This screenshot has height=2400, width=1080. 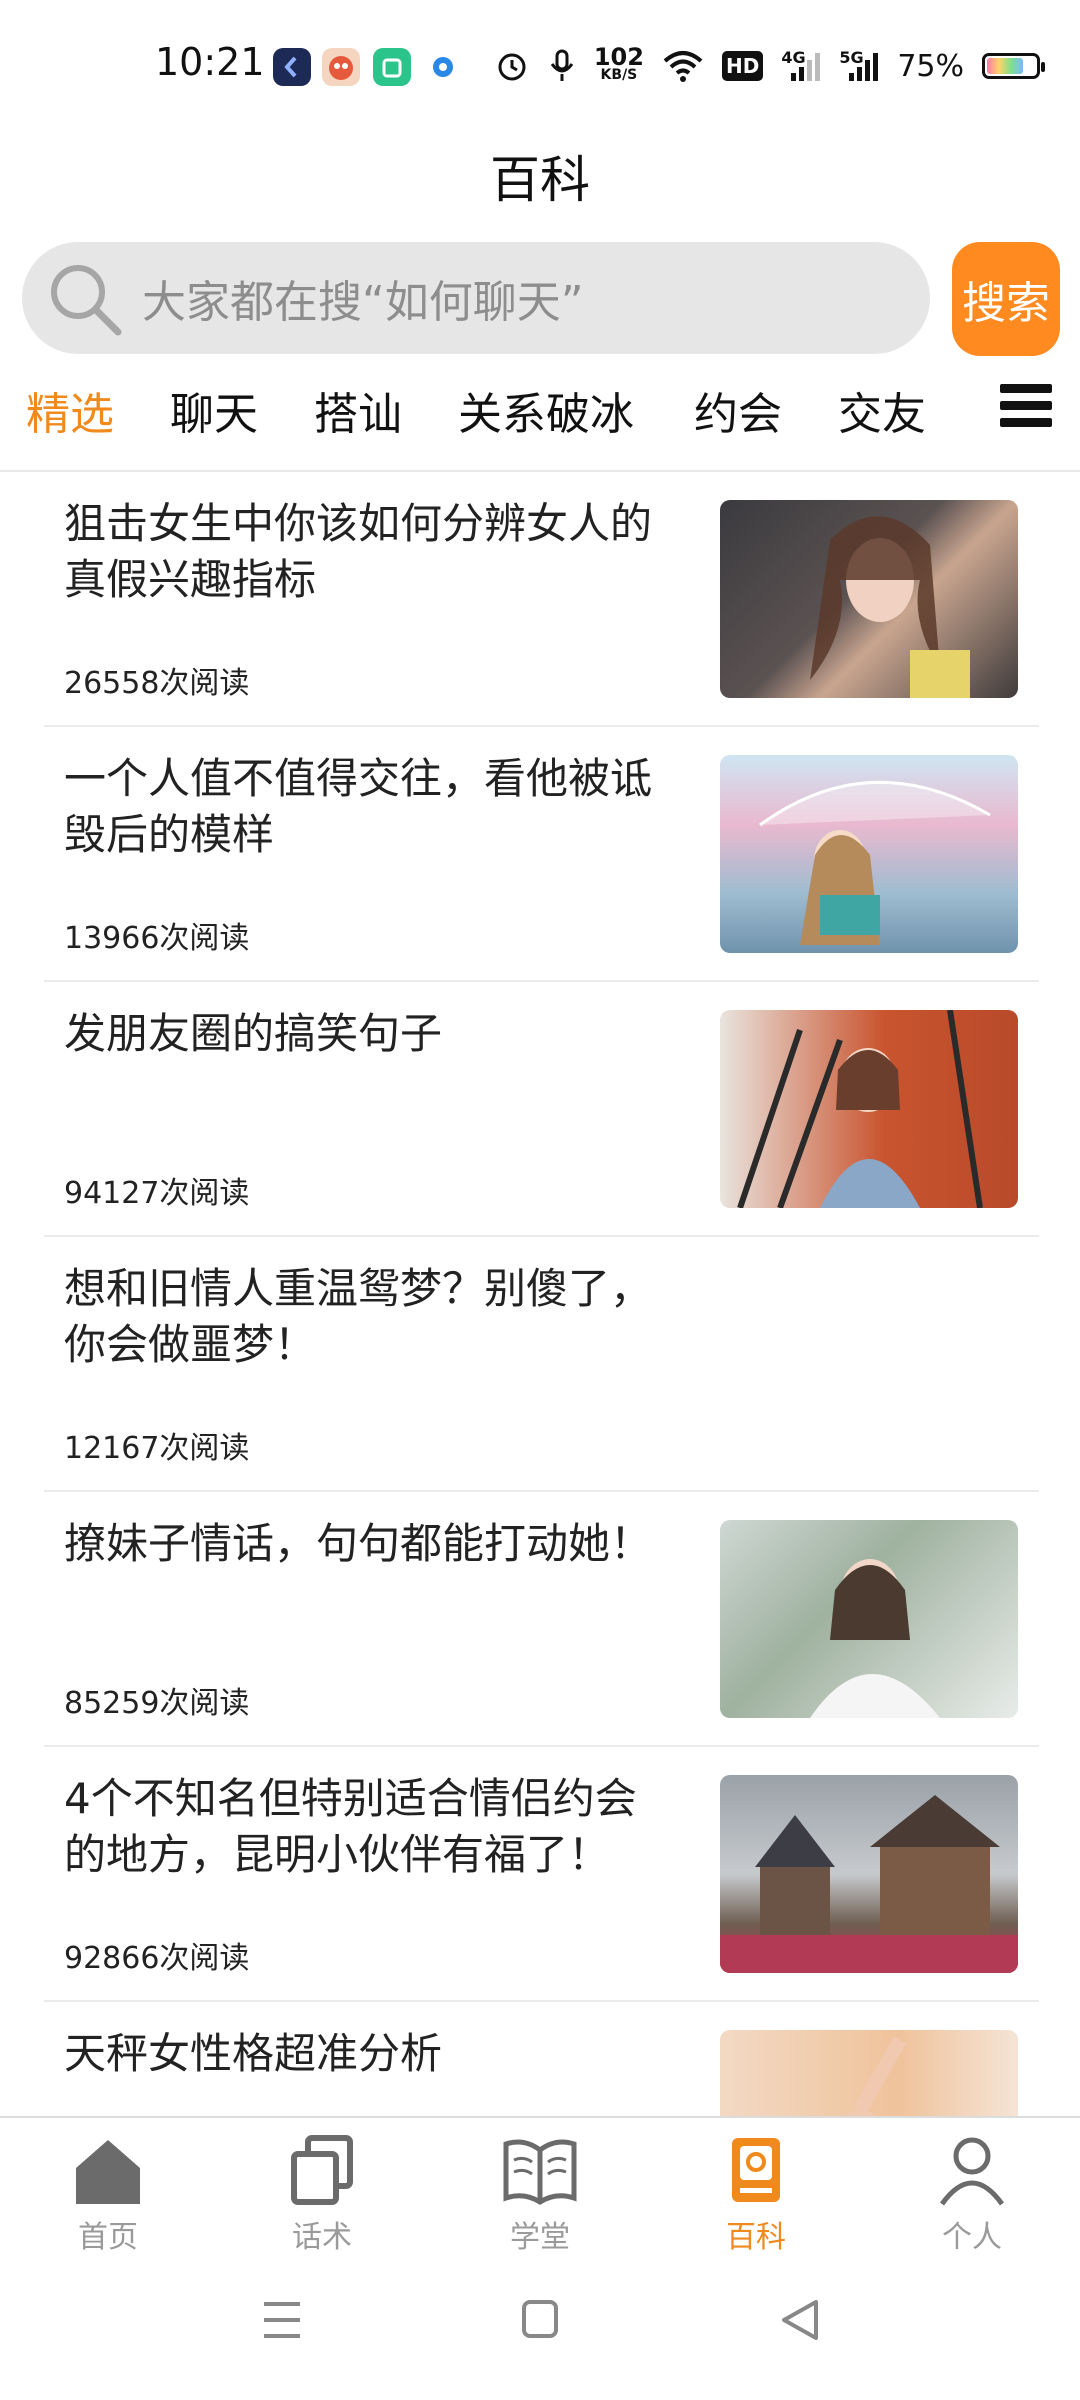 I want to click on signal-5g-label: 5G, so click(x=851, y=57).